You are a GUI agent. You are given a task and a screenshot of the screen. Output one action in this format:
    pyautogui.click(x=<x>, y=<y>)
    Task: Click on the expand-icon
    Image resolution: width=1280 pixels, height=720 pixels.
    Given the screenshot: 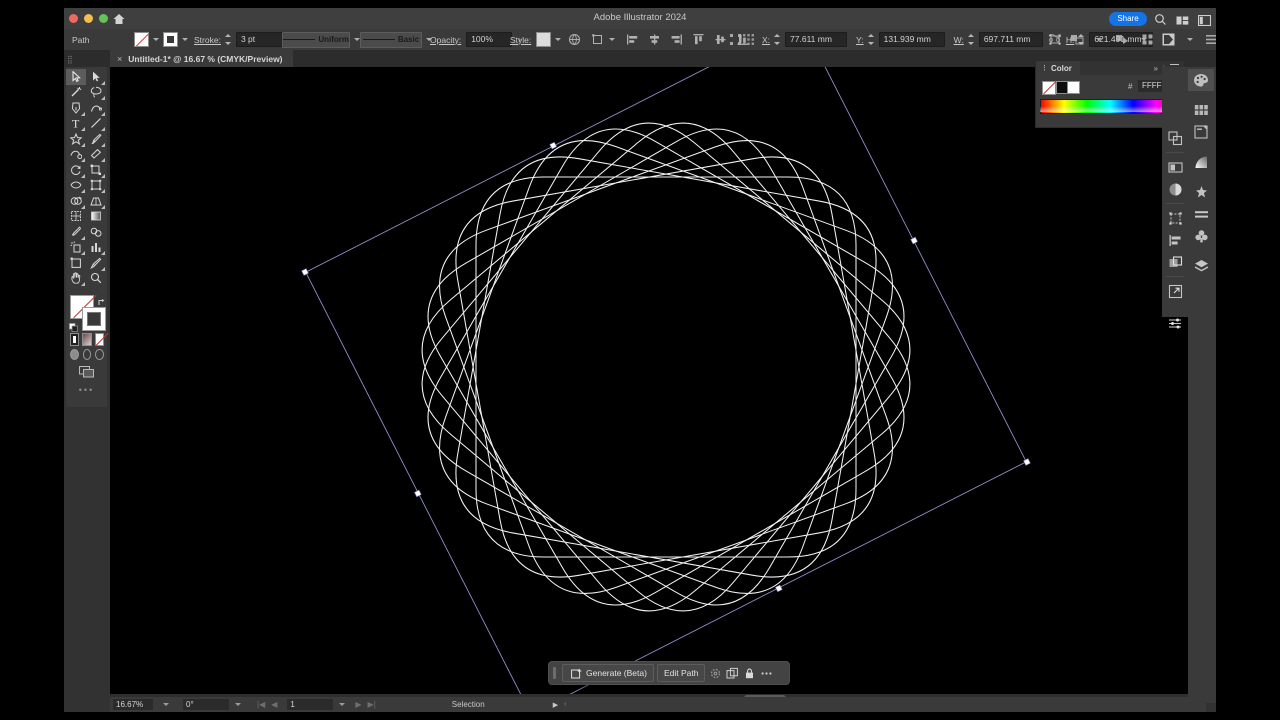 What is the action you would take?
    pyautogui.click(x=1175, y=291)
    